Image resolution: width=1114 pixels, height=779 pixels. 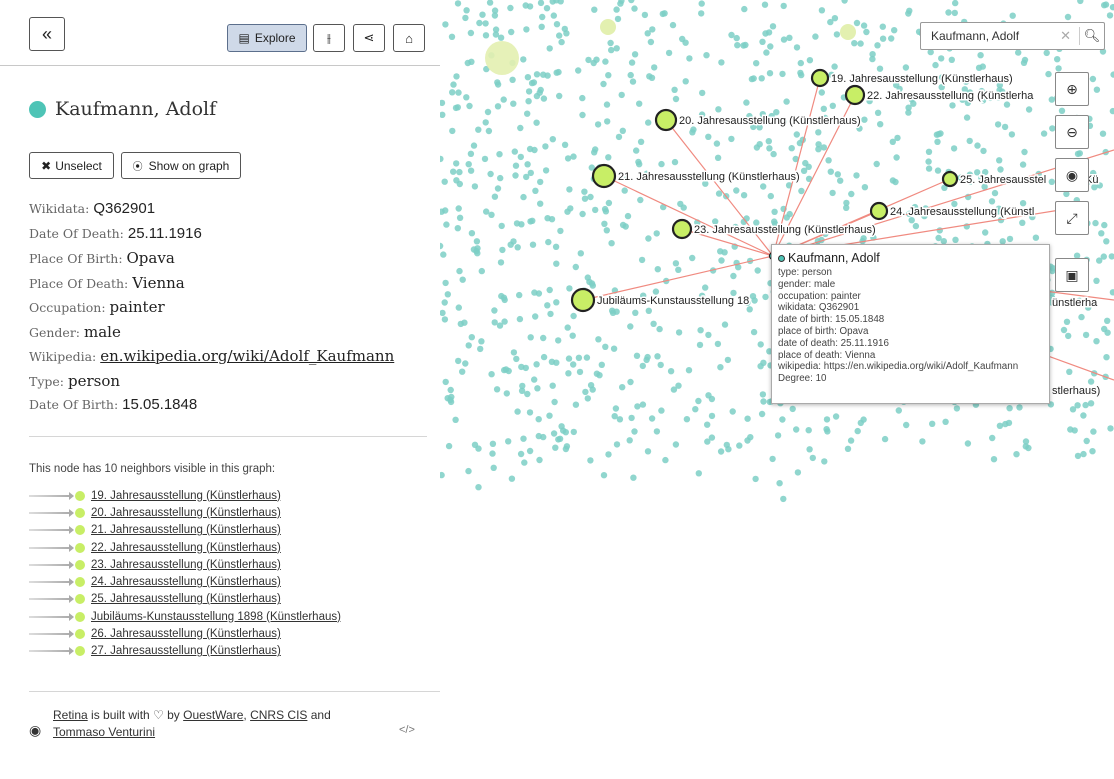 I want to click on clear-search-icon: ✕, so click(x=1065, y=36).